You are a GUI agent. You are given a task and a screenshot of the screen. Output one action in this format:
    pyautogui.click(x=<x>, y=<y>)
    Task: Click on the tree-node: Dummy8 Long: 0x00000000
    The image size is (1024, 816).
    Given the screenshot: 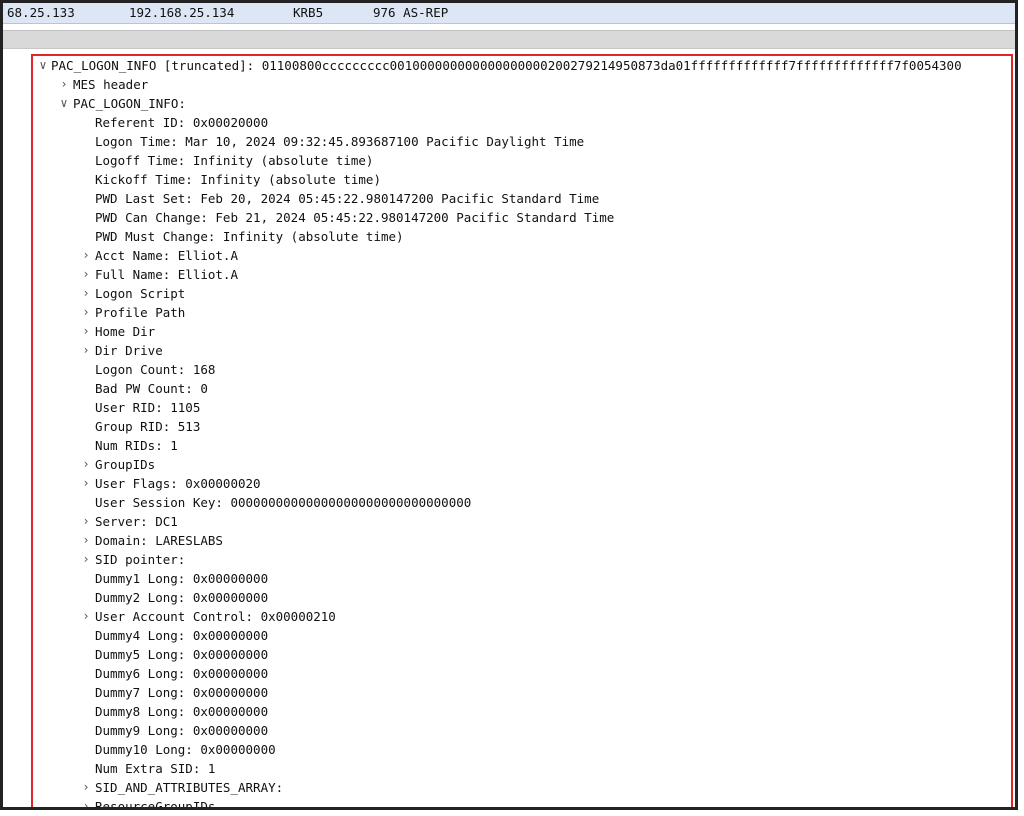 What is the action you would take?
    pyautogui.click(x=522, y=711)
    